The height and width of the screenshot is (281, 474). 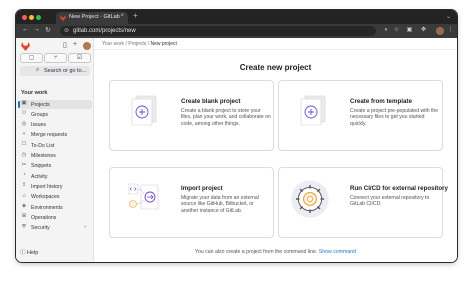 What do you see at coordinates (31, 58) in the screenshot?
I see `issues-counter-button: ▢` at bounding box center [31, 58].